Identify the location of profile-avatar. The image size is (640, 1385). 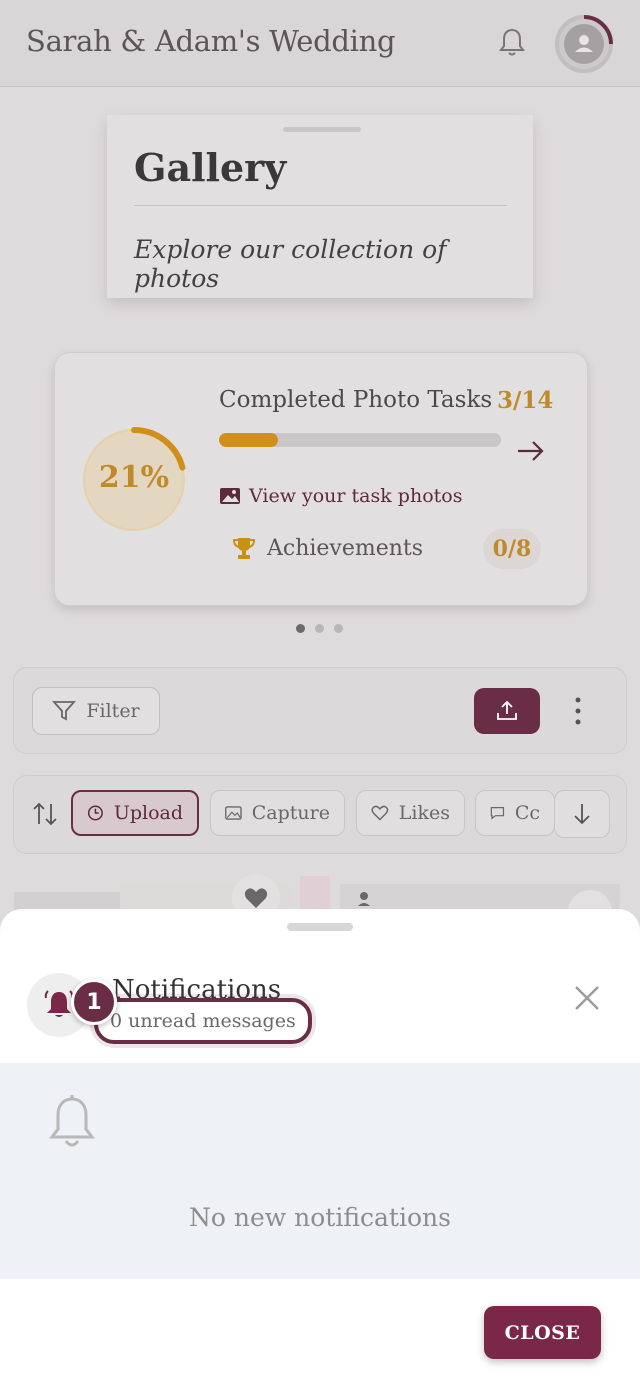
(584, 44).